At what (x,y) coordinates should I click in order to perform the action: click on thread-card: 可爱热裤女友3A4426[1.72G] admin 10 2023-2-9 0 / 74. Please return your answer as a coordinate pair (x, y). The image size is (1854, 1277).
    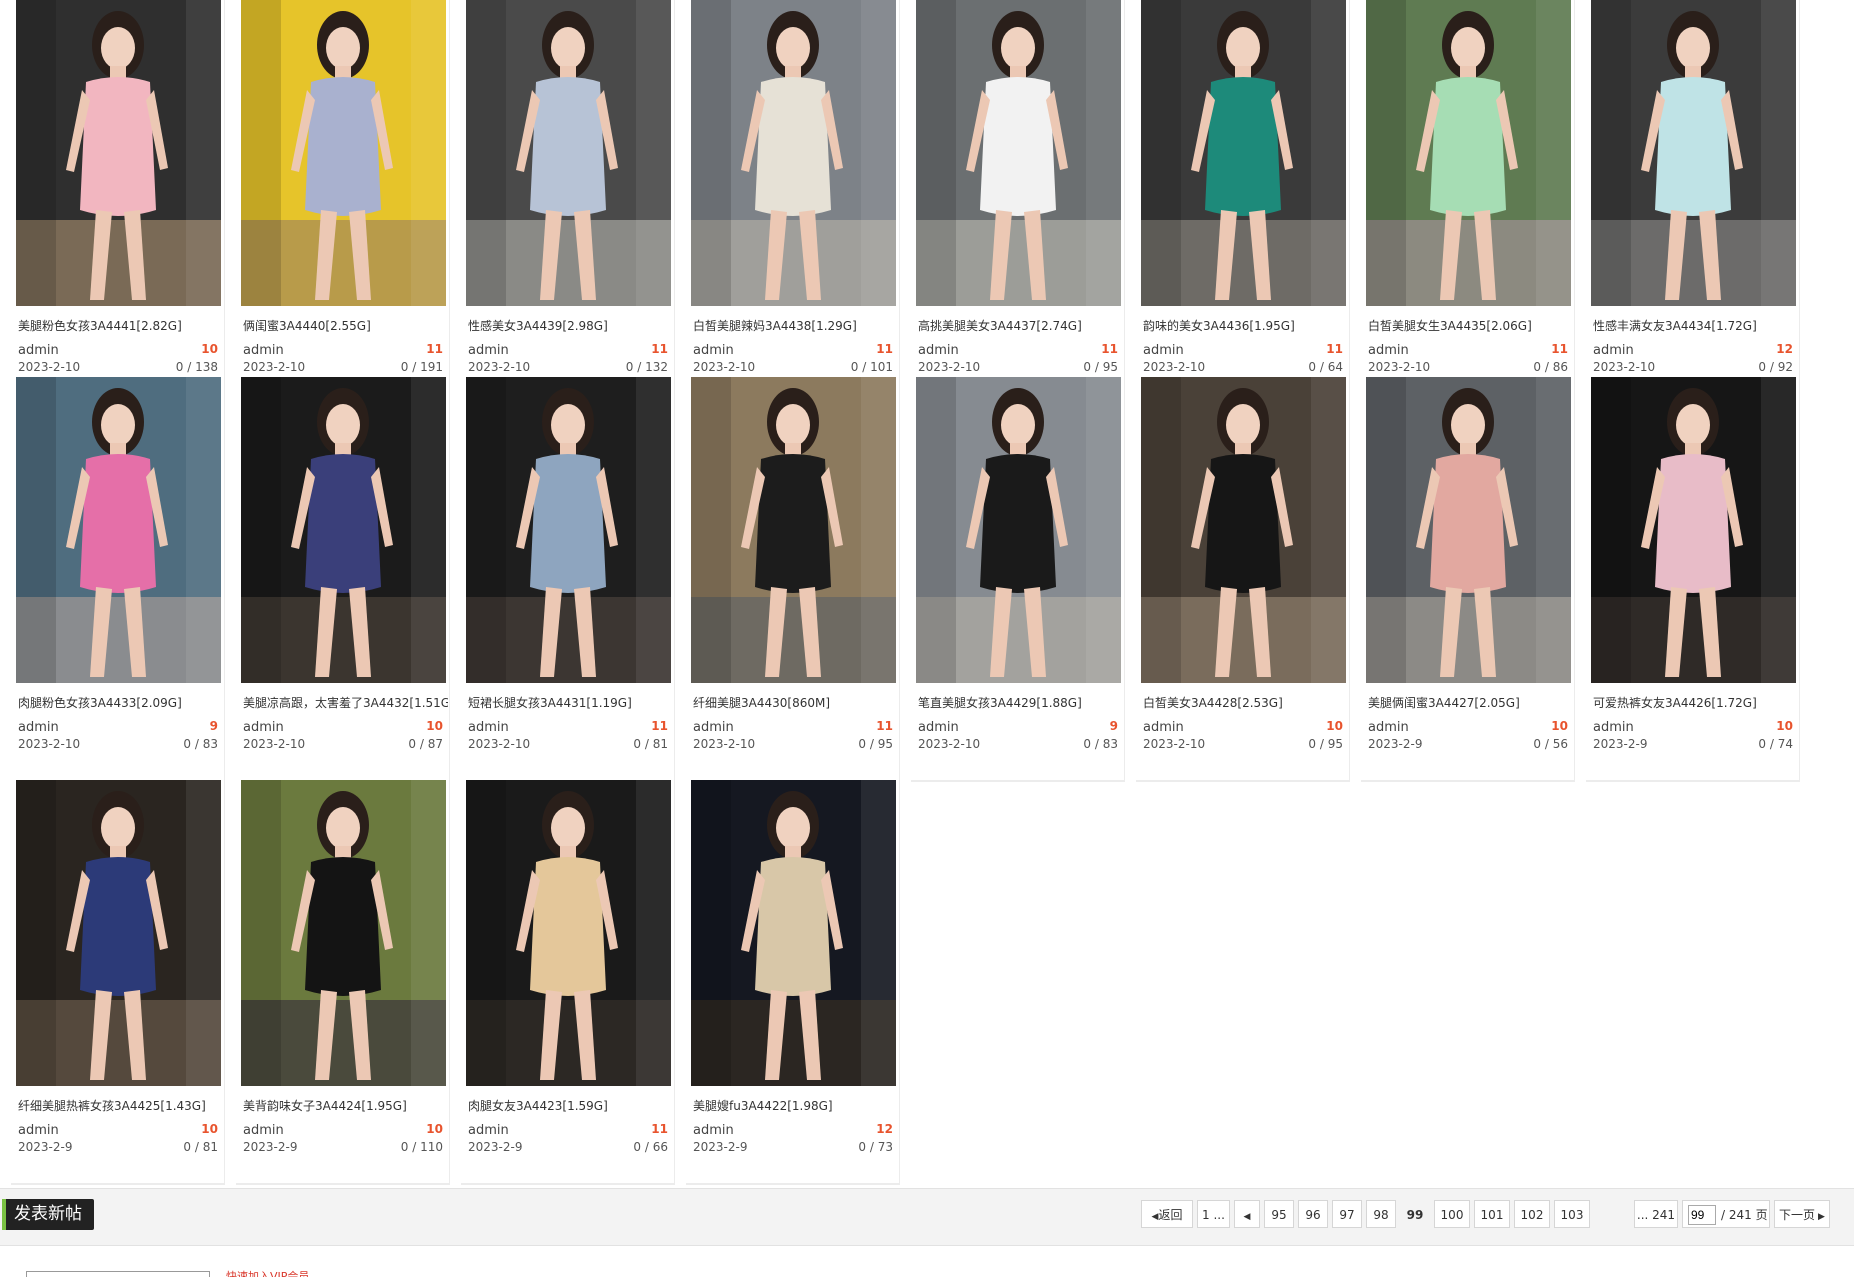
    Looking at the image, I should click on (1693, 579).